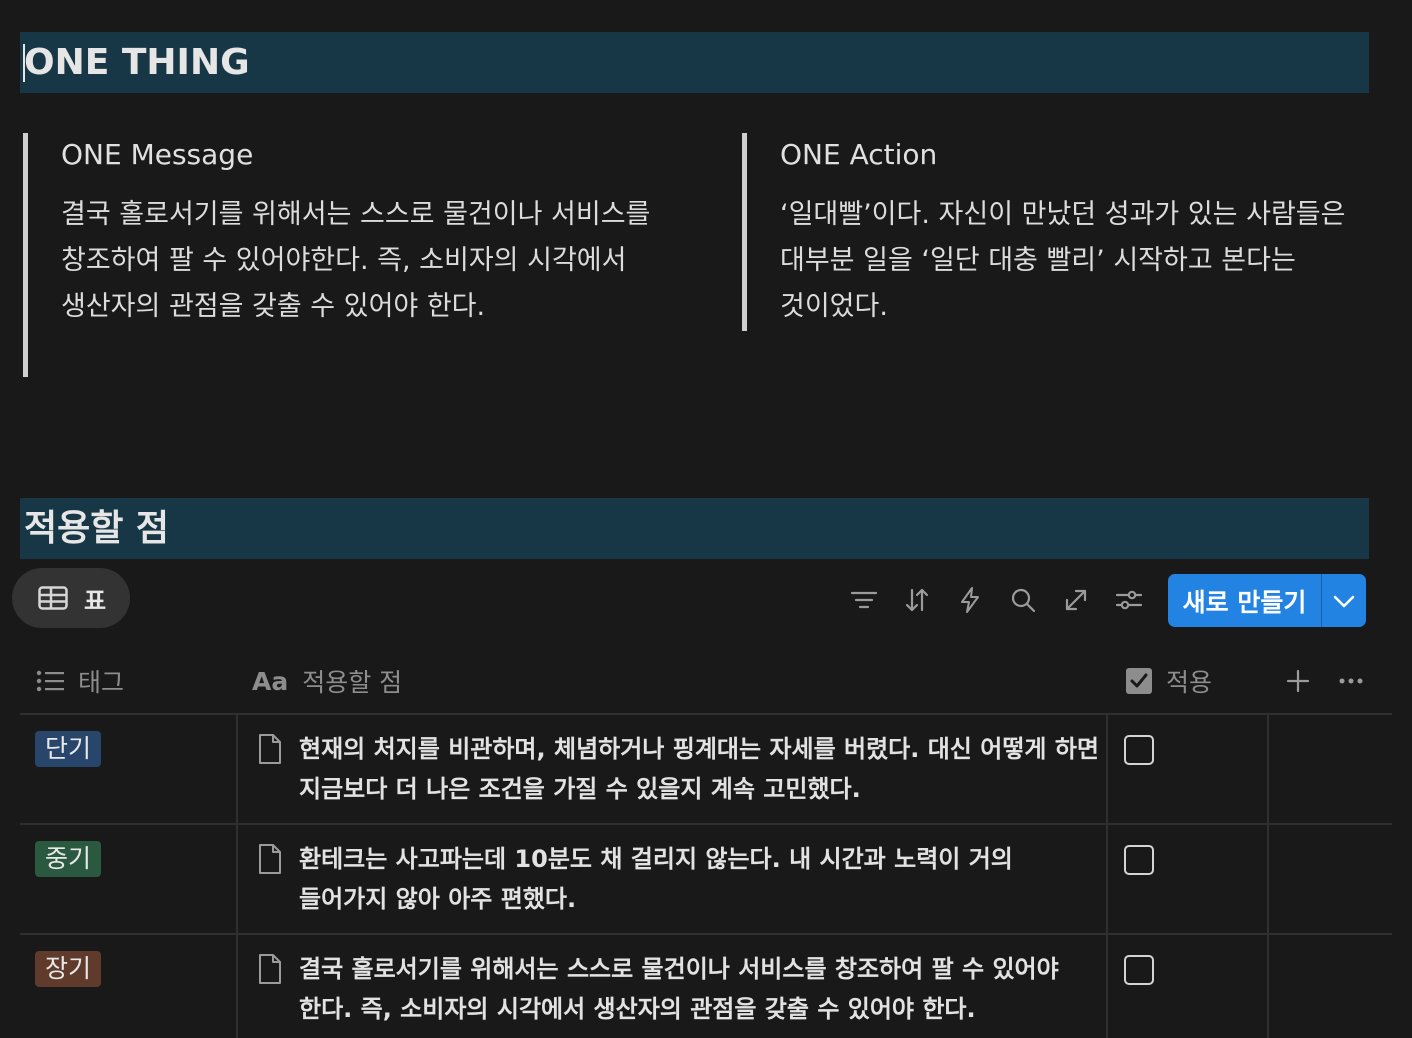 Image resolution: width=1412 pixels, height=1038 pixels. Describe the element at coordinates (1244, 600) in the screenshot. I see `new-button: 새로 만들기` at that location.